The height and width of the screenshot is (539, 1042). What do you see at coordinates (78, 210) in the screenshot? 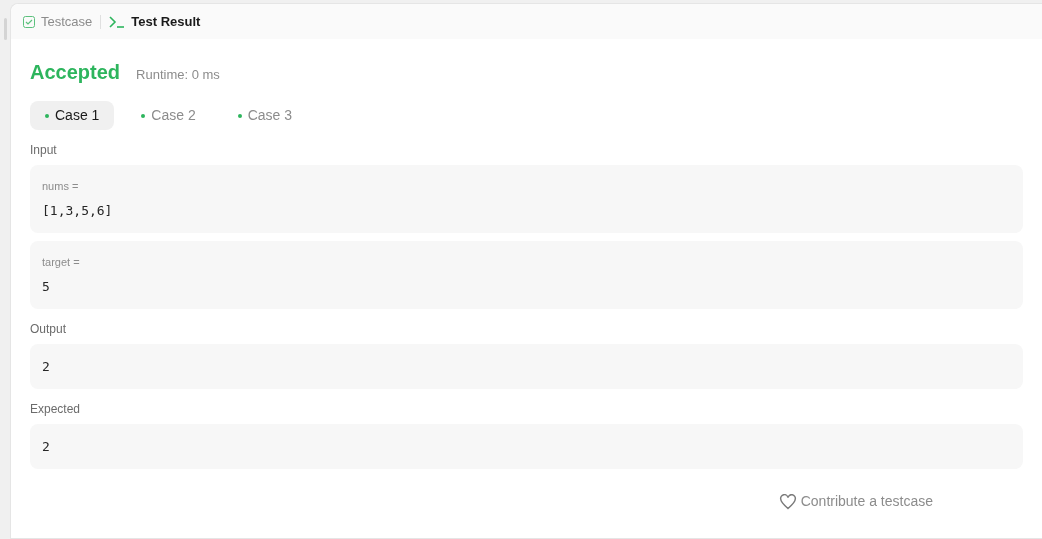
I see `param-value: [1,3,5,6]` at bounding box center [78, 210].